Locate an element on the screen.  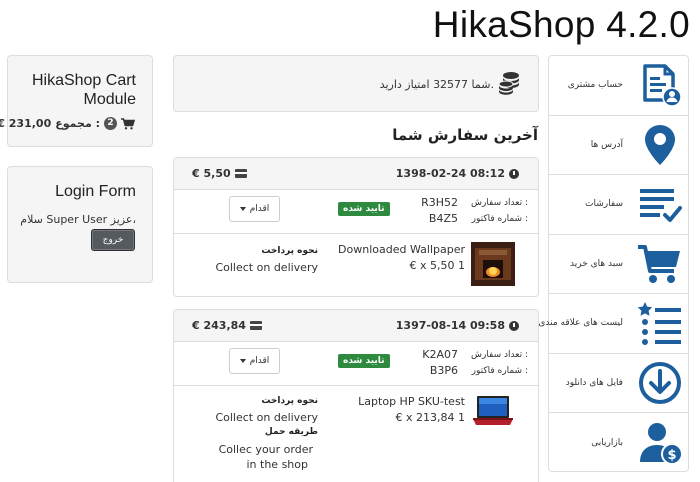
login-module-title: Login Form is located at coordinates (95, 191).